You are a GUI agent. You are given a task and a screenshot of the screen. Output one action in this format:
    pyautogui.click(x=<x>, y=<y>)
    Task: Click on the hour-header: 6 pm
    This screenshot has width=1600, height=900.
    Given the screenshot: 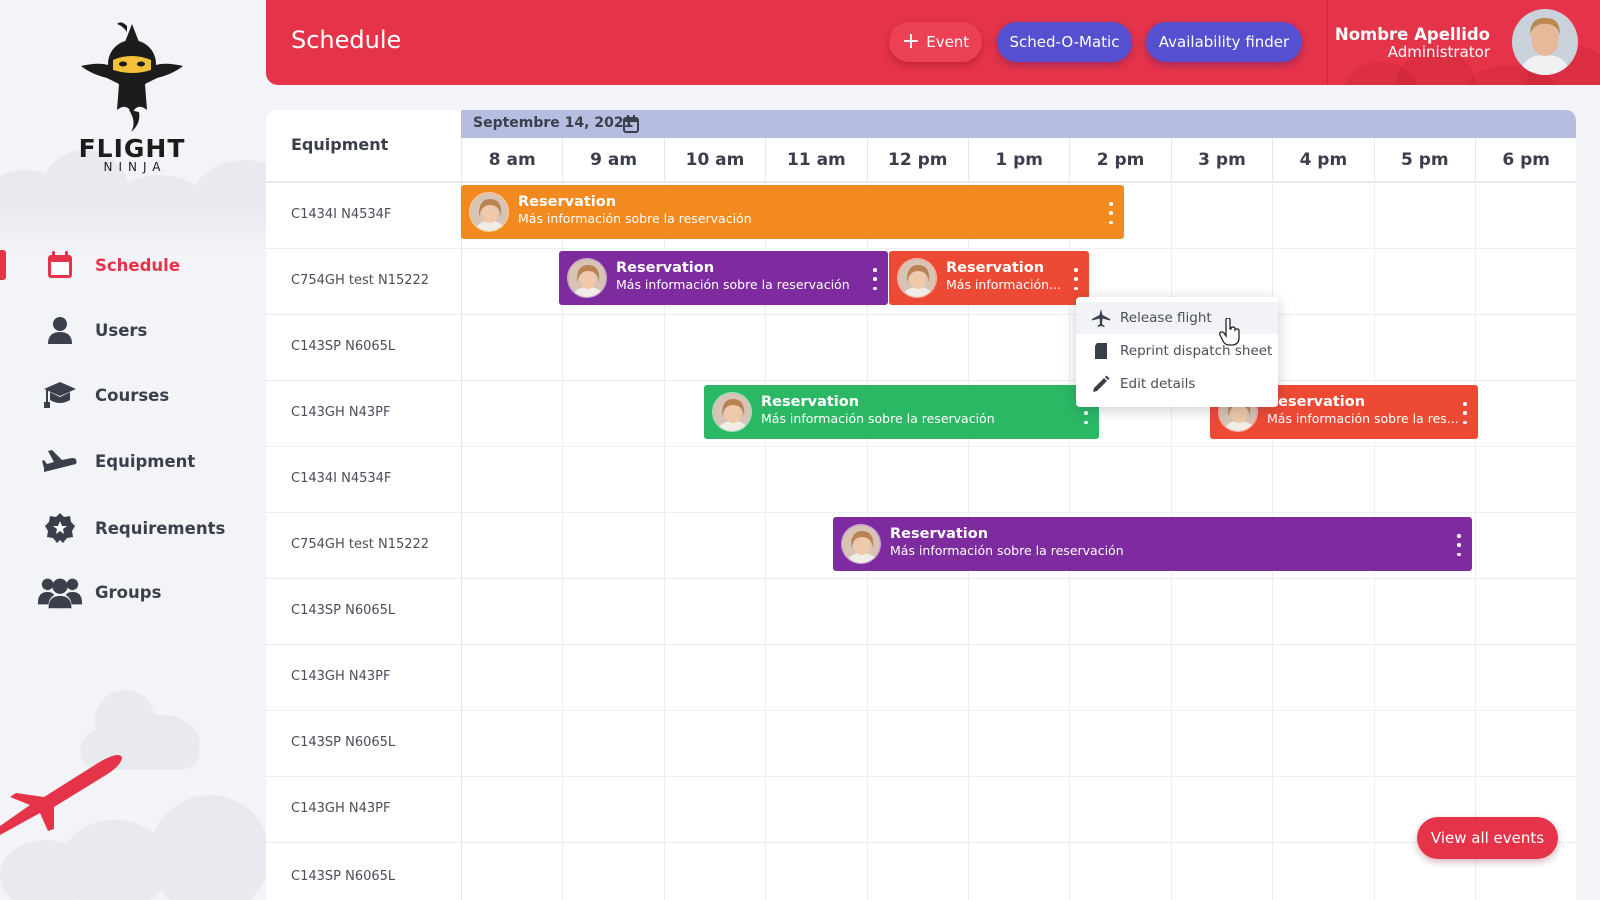 What is the action you would take?
    pyautogui.click(x=1525, y=160)
    